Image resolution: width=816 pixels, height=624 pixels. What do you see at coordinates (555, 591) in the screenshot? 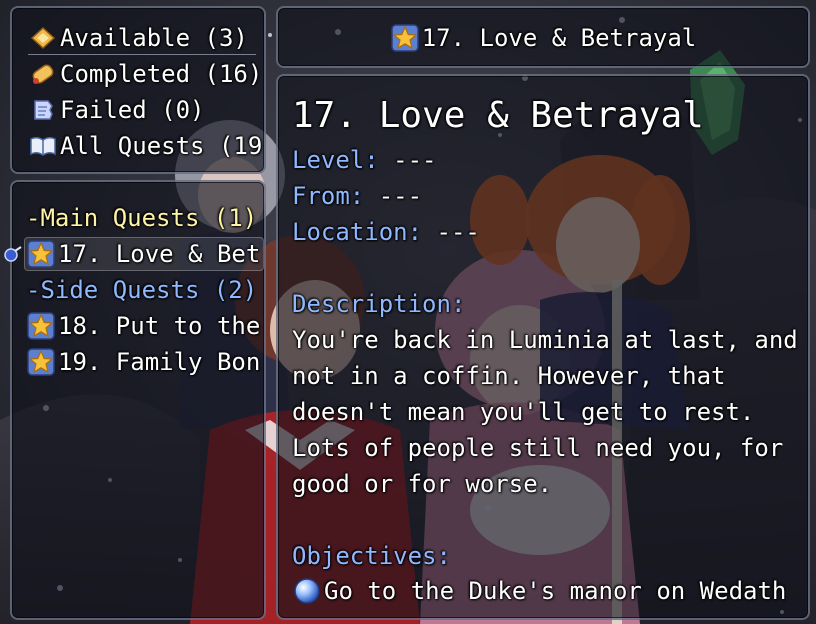
I see `objective-text: Go to the Duke's manor on Wedath` at bounding box center [555, 591].